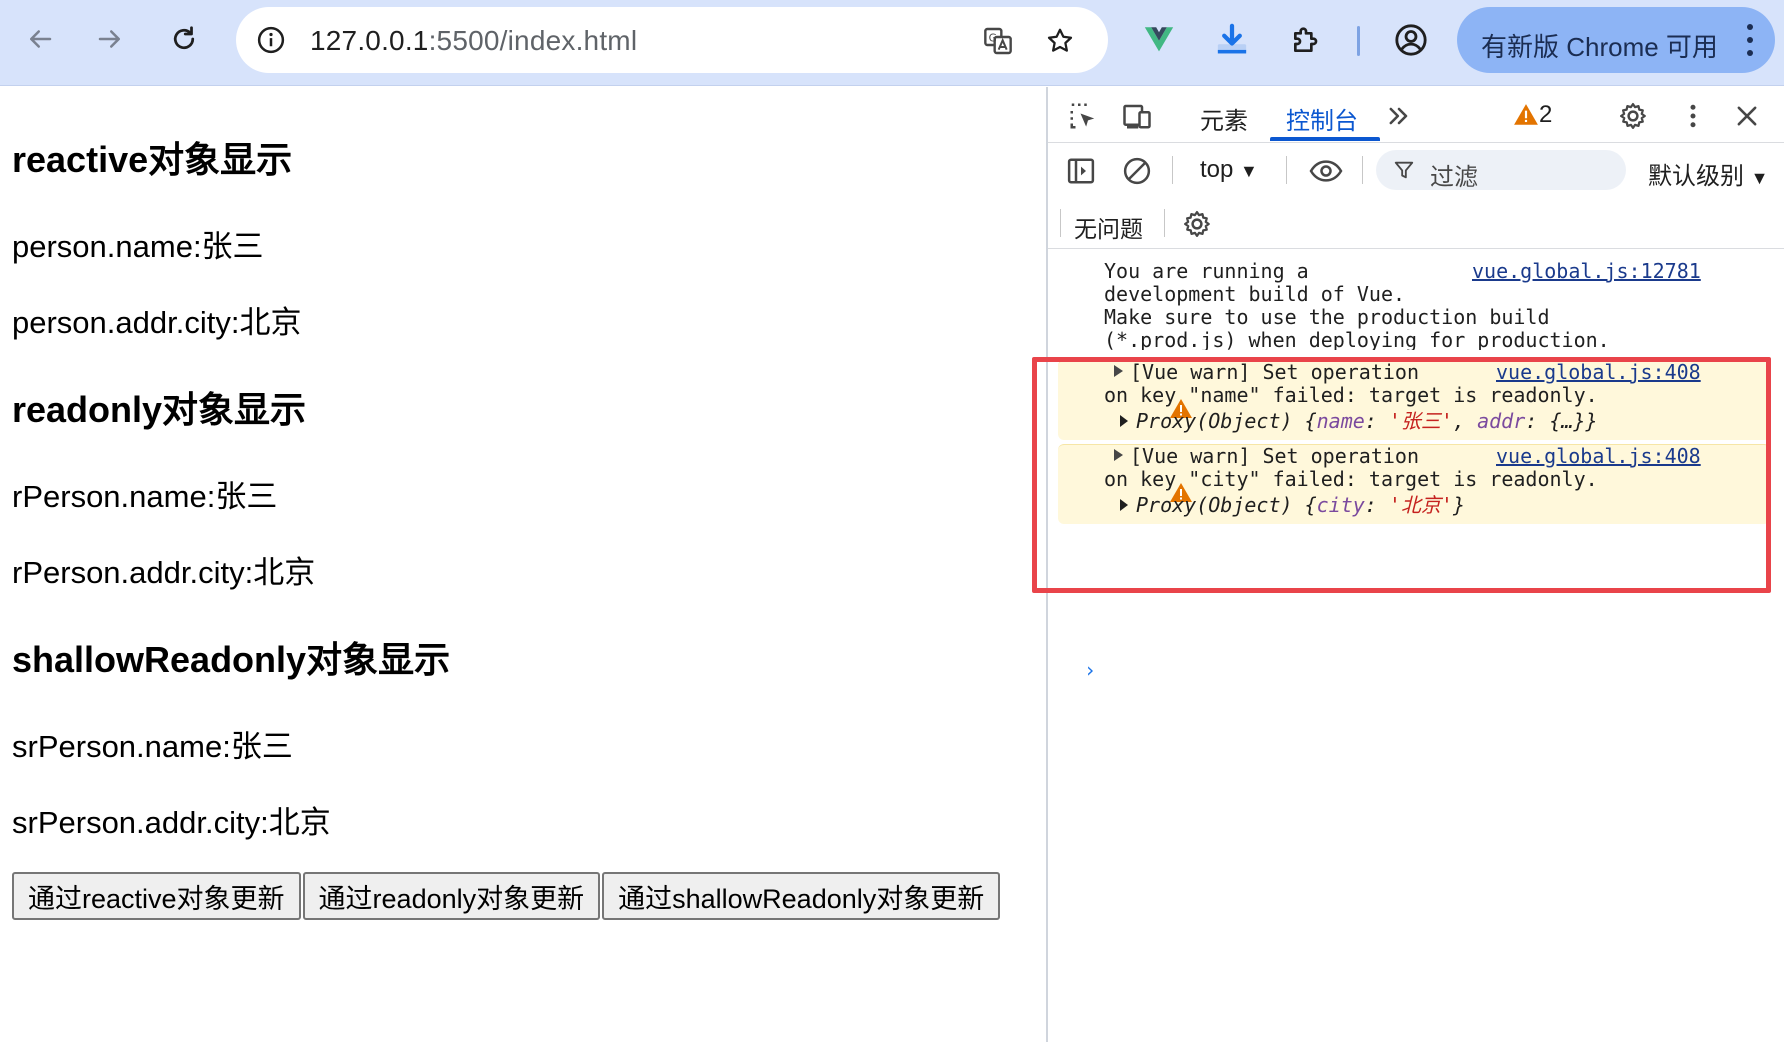 The height and width of the screenshot is (1042, 1784). I want to click on forward-arrow-icon, so click(109, 39).